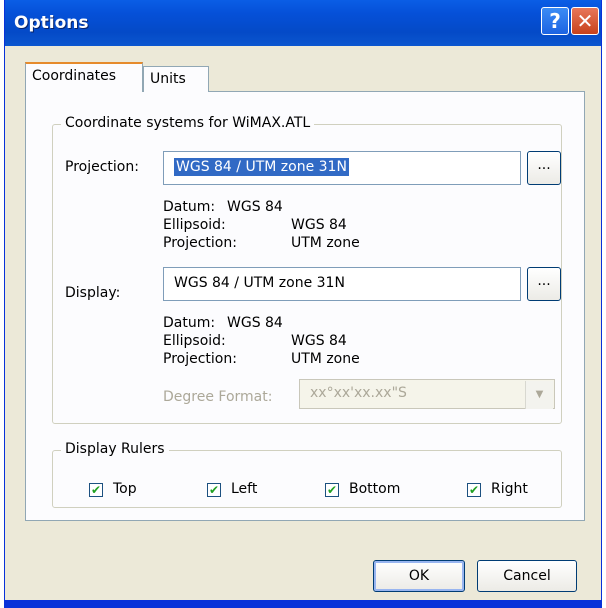 The width and height of the screenshot is (606, 608). I want to click on projection-value: WGS 84 / UTM zone 31N, so click(261, 167).